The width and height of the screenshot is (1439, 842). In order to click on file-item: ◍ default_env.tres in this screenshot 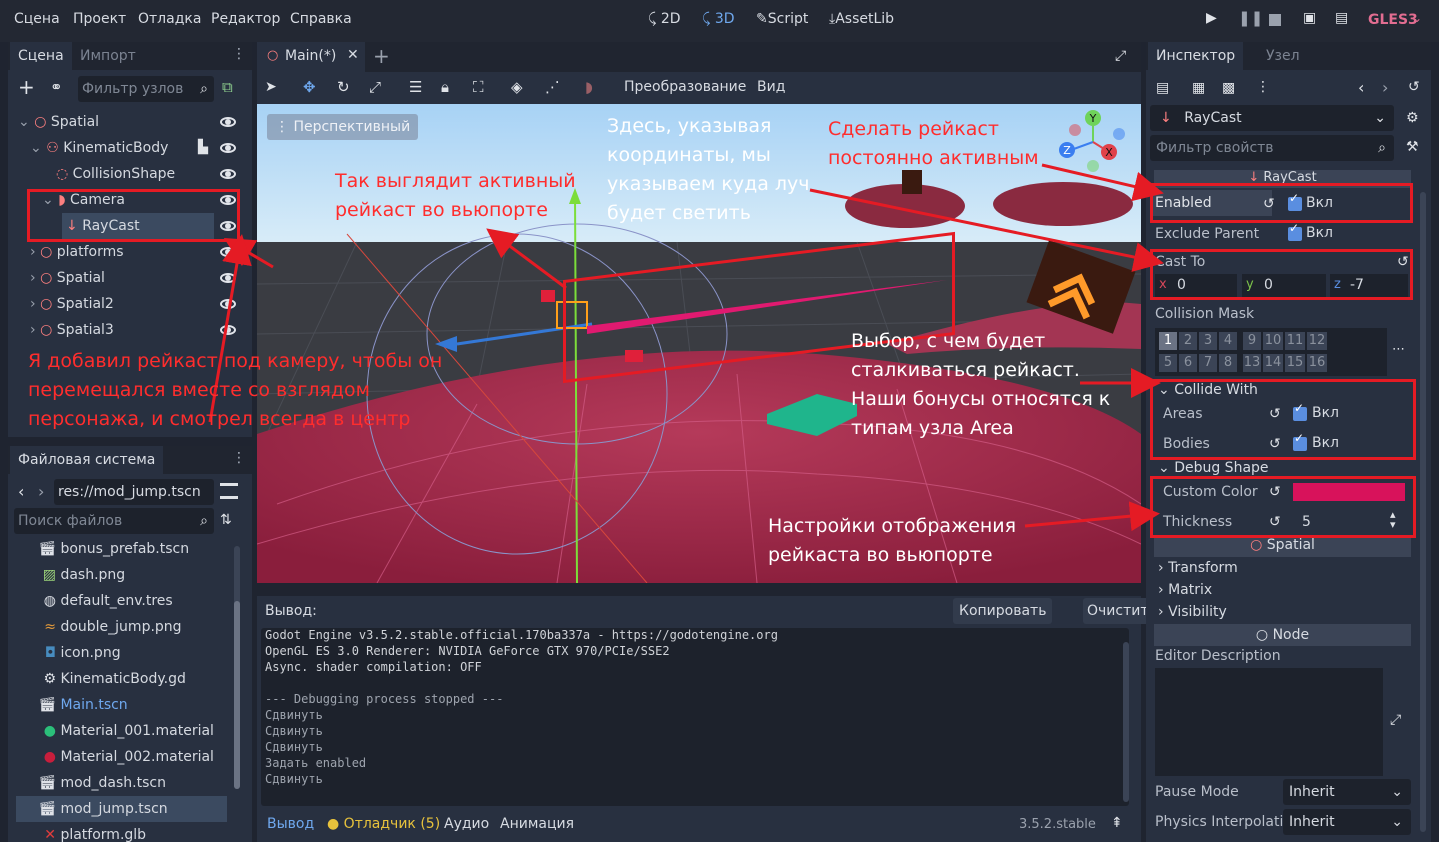, I will do `click(94, 601)`.